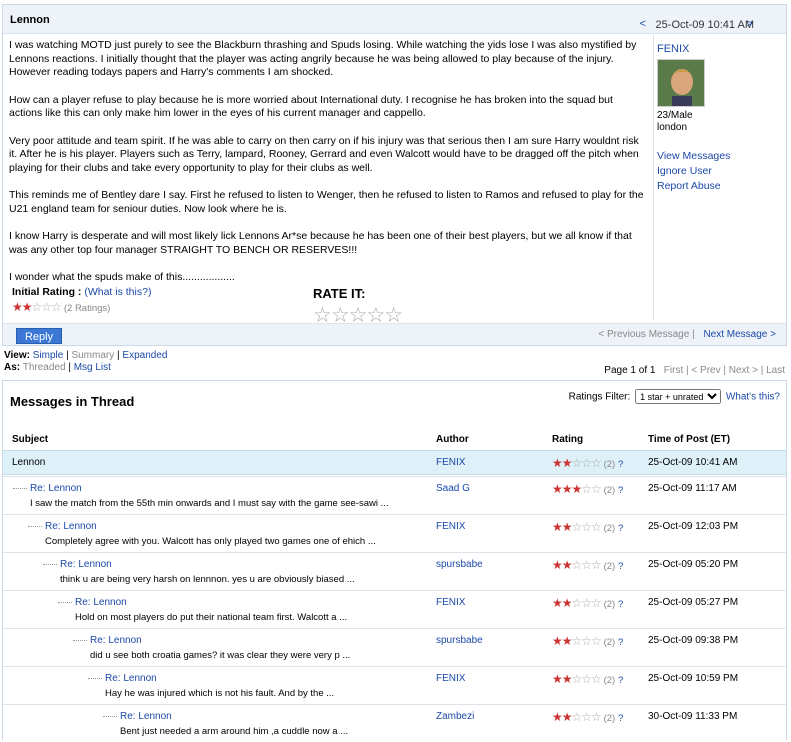  What do you see at coordinates (455, 716) in the screenshot?
I see `row-author-link: Zambezi` at bounding box center [455, 716].